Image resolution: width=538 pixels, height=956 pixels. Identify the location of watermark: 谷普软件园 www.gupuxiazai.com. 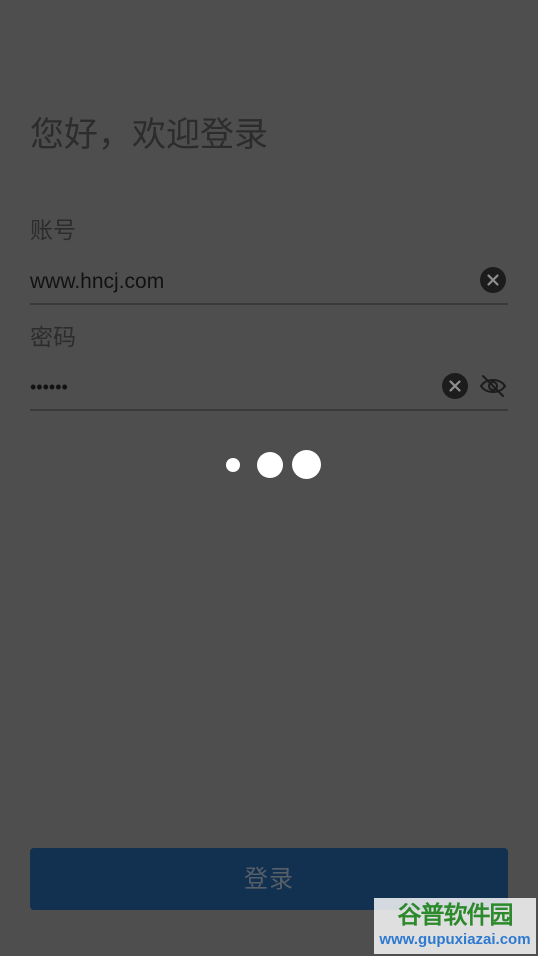
(455, 926).